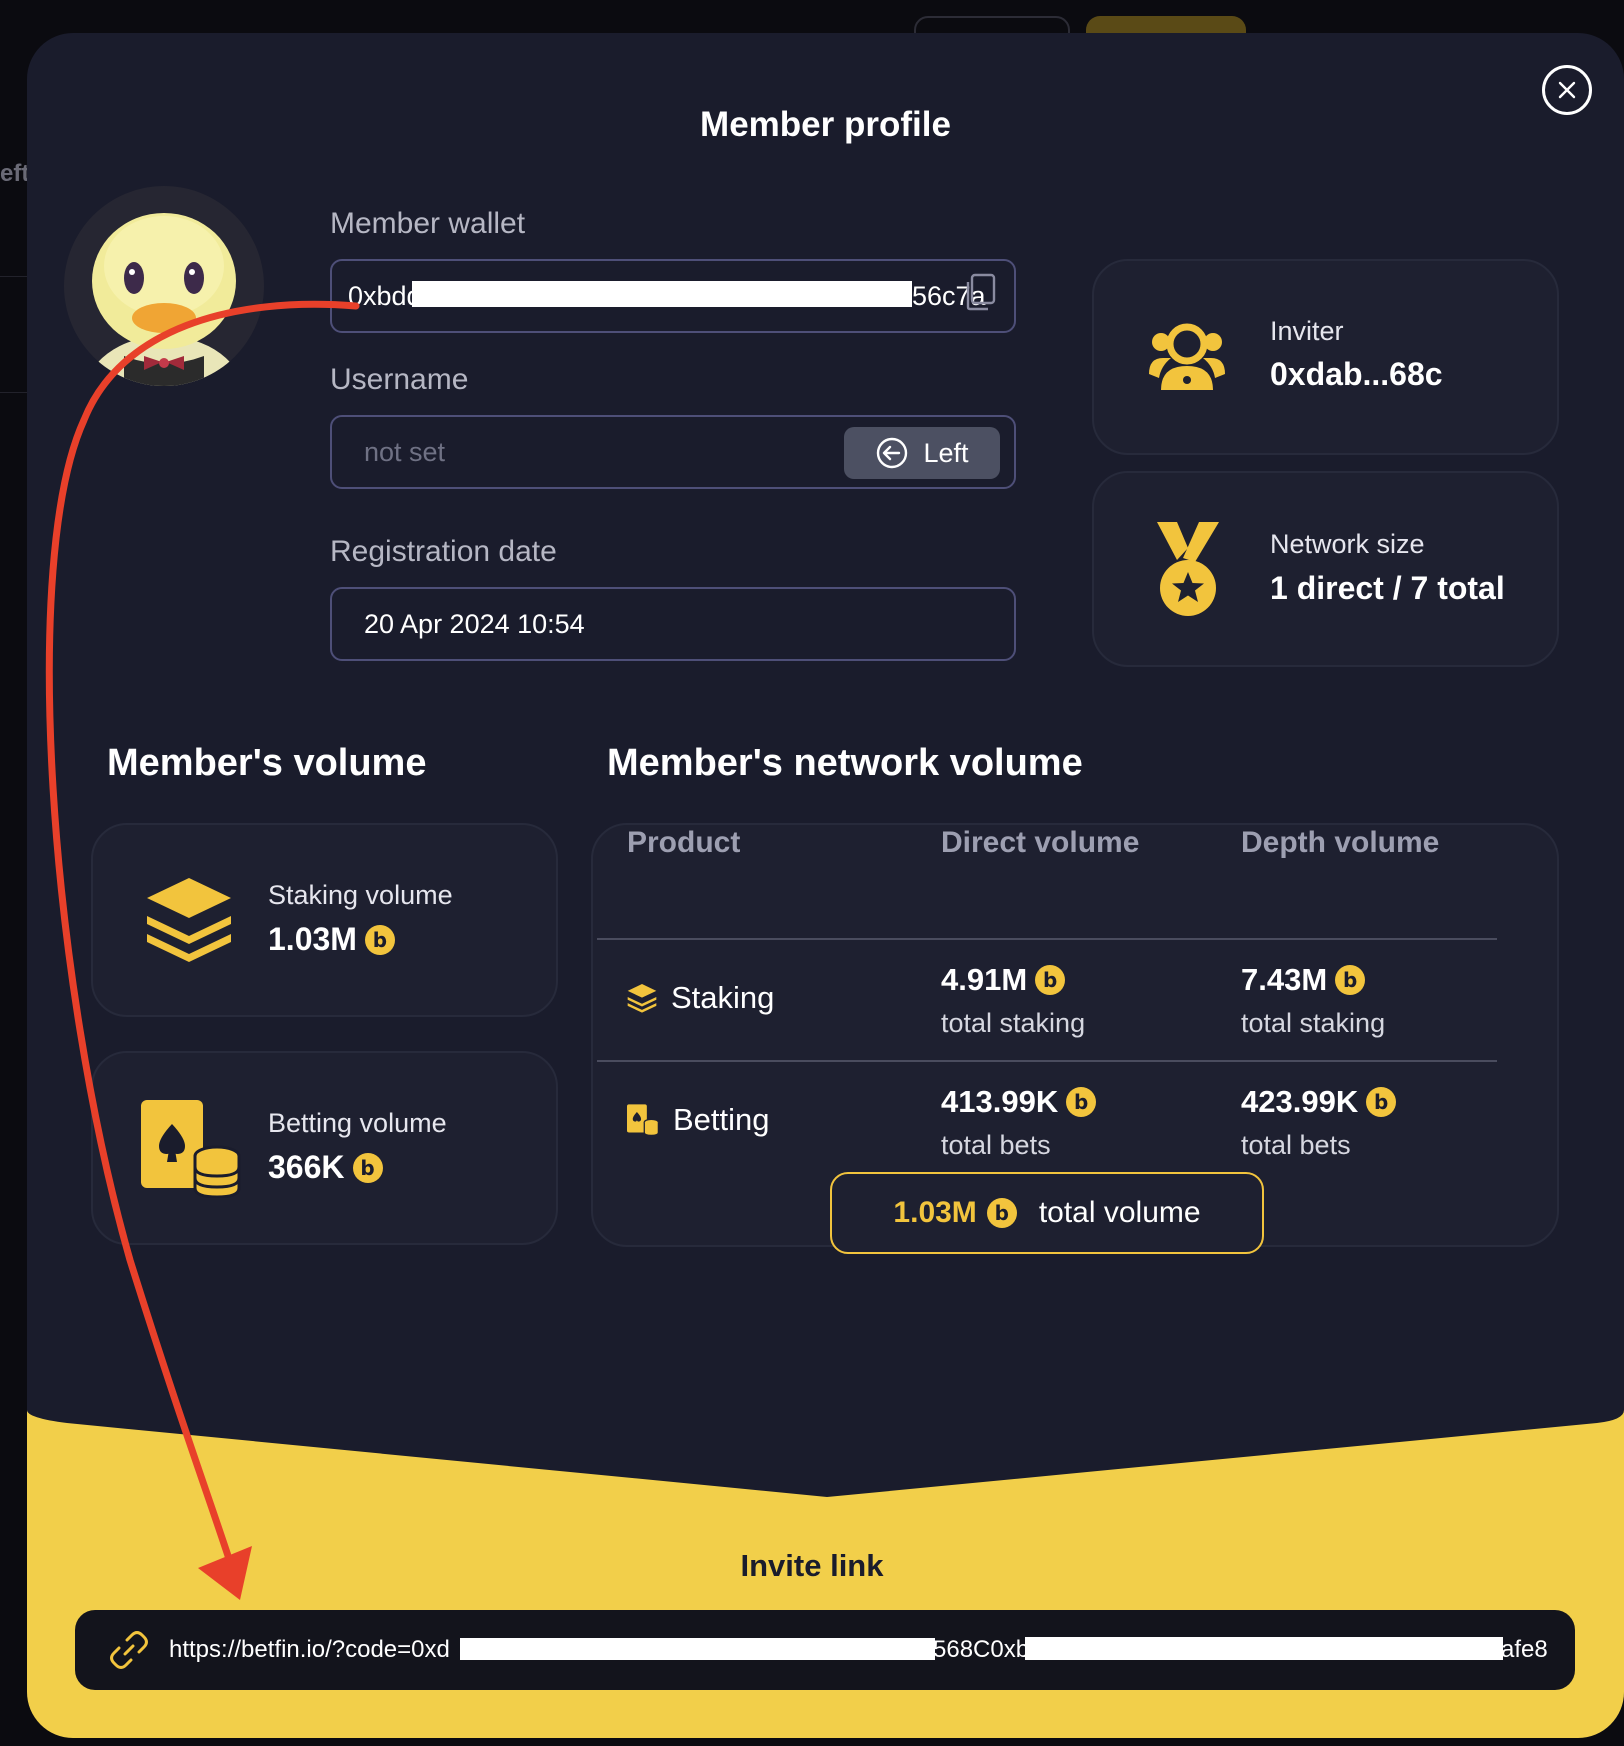 The height and width of the screenshot is (1746, 1624). What do you see at coordinates (202, 950) in the screenshot?
I see `annotation-arrow` at bounding box center [202, 950].